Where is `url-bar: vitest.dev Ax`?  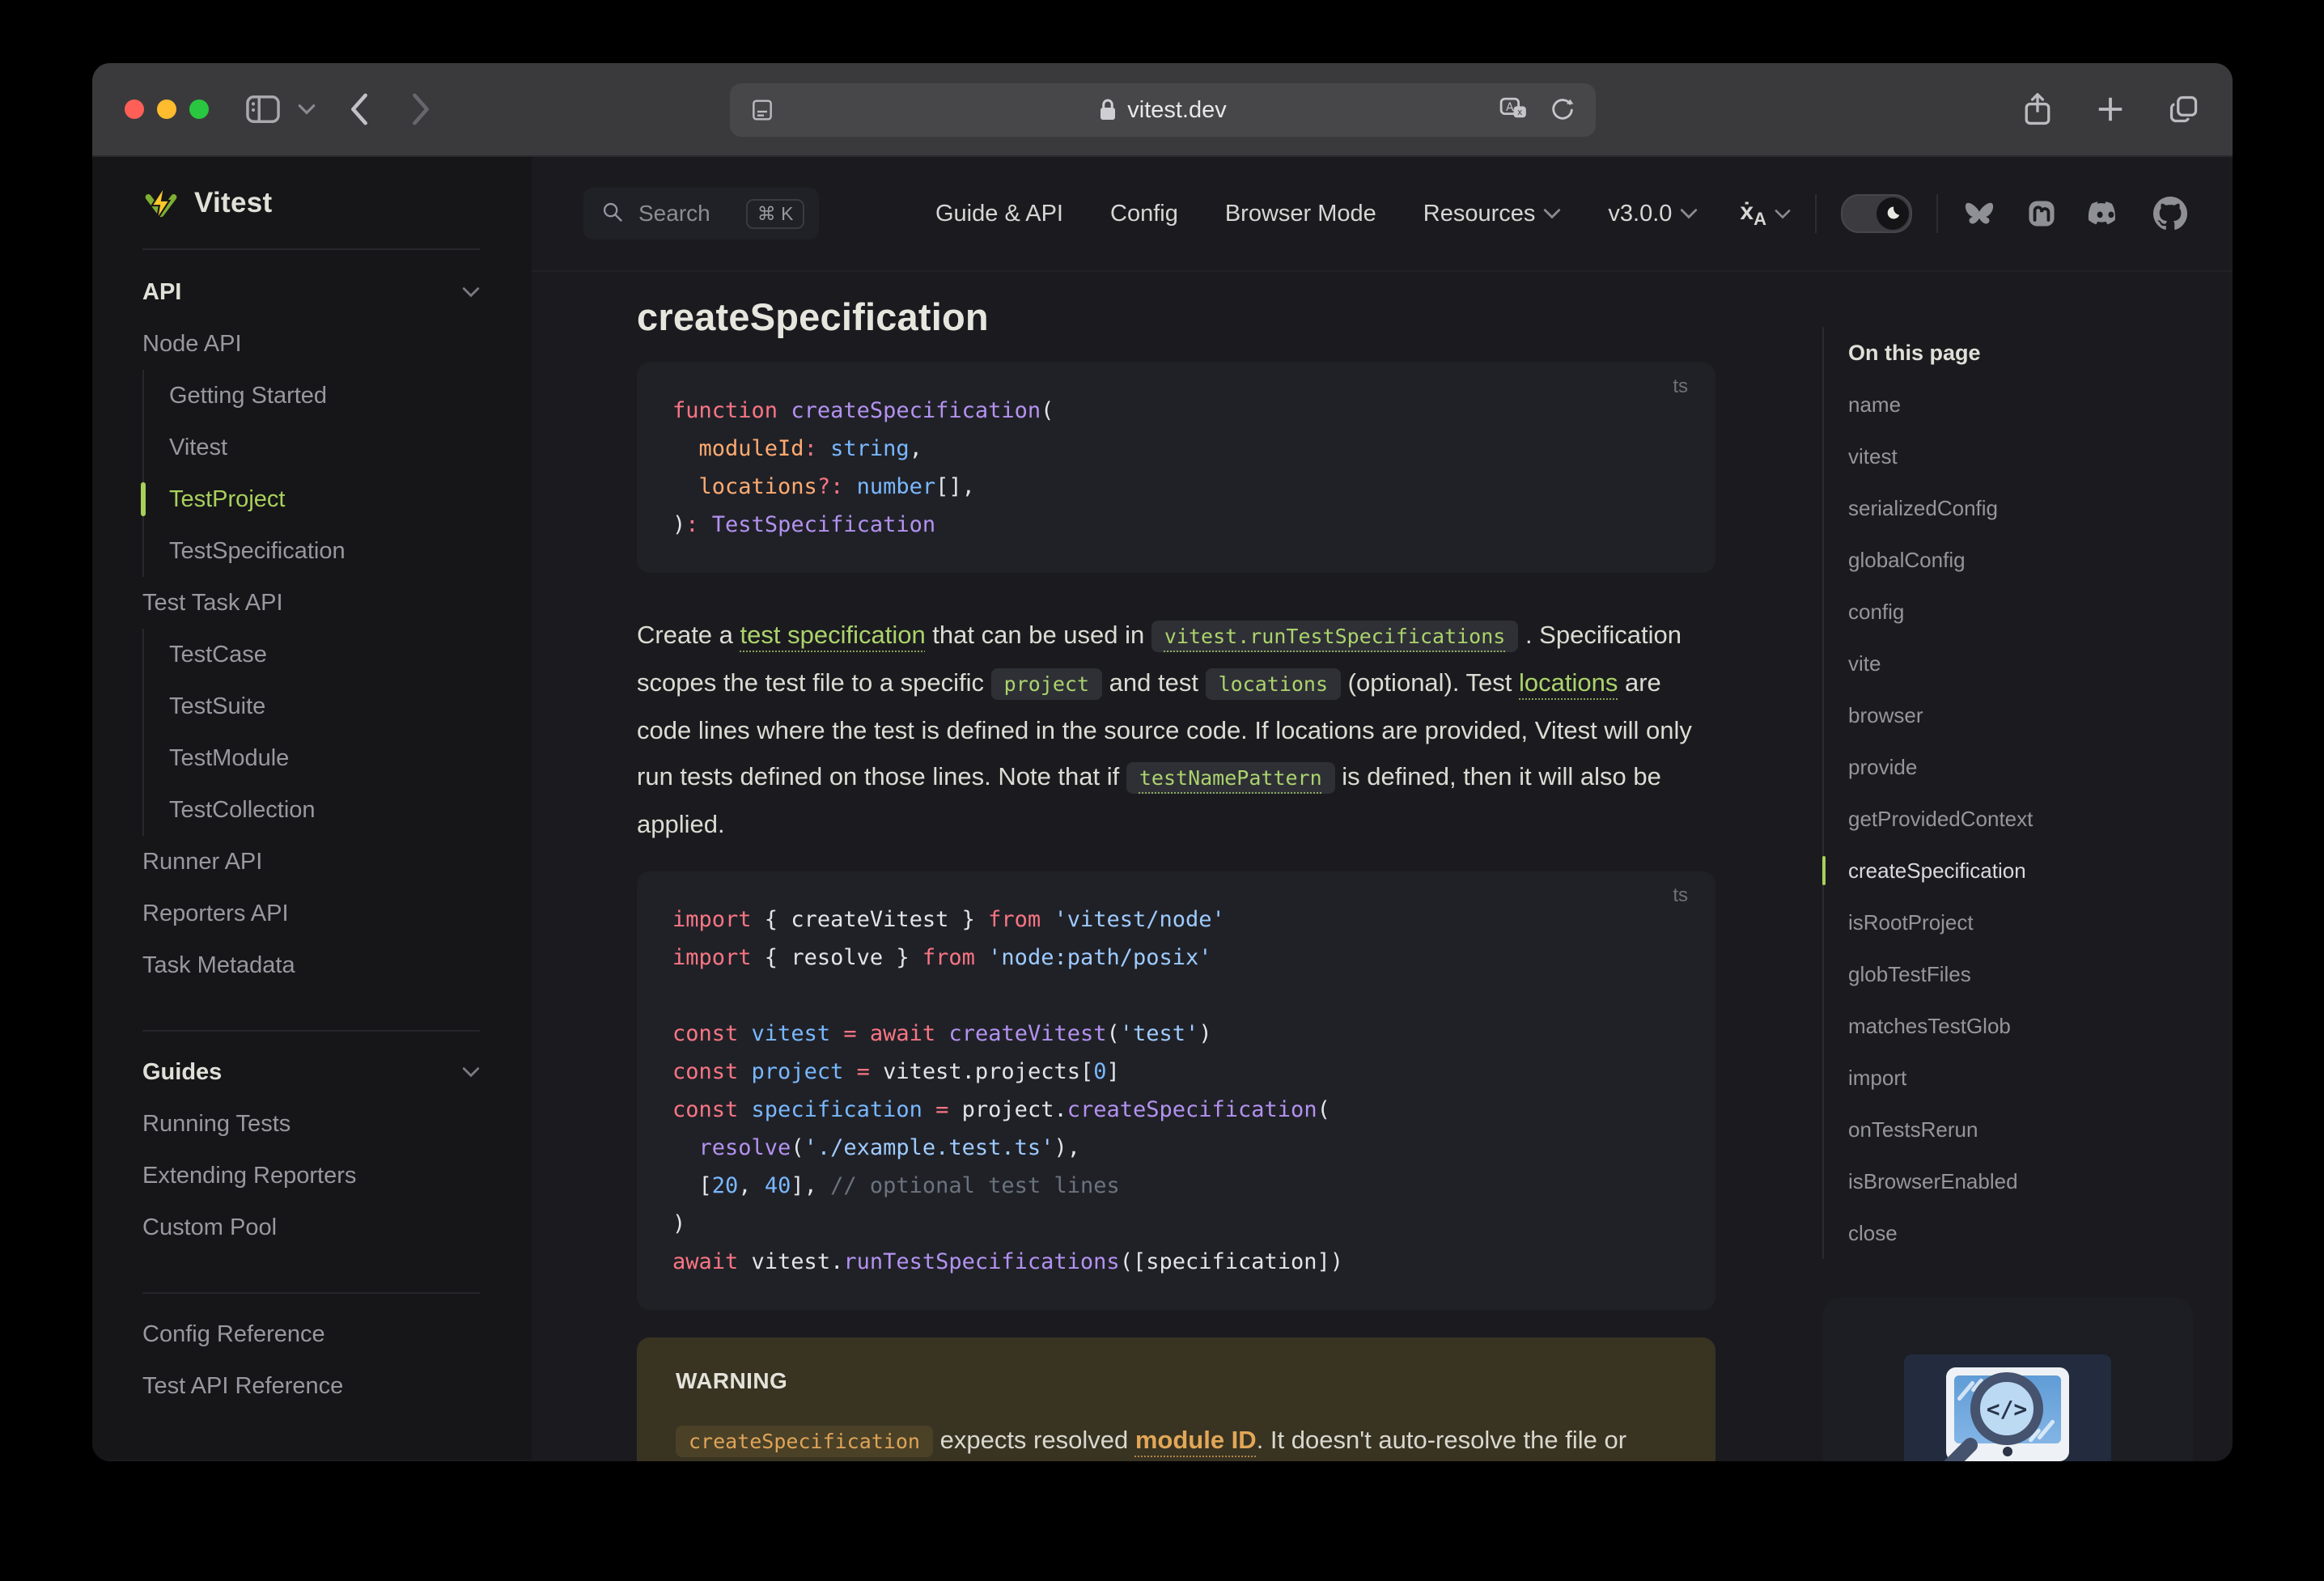 url-bar: vitest.dev Ax is located at coordinates (1162, 110).